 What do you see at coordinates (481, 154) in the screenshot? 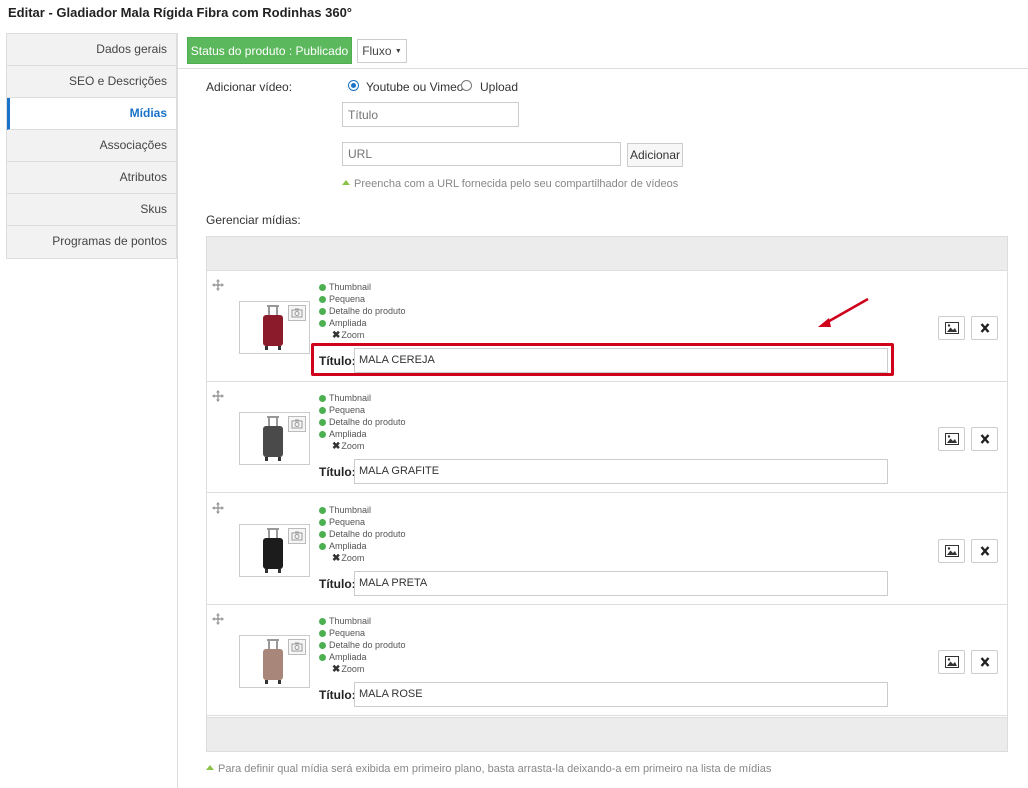
I see `video-url-input` at bounding box center [481, 154].